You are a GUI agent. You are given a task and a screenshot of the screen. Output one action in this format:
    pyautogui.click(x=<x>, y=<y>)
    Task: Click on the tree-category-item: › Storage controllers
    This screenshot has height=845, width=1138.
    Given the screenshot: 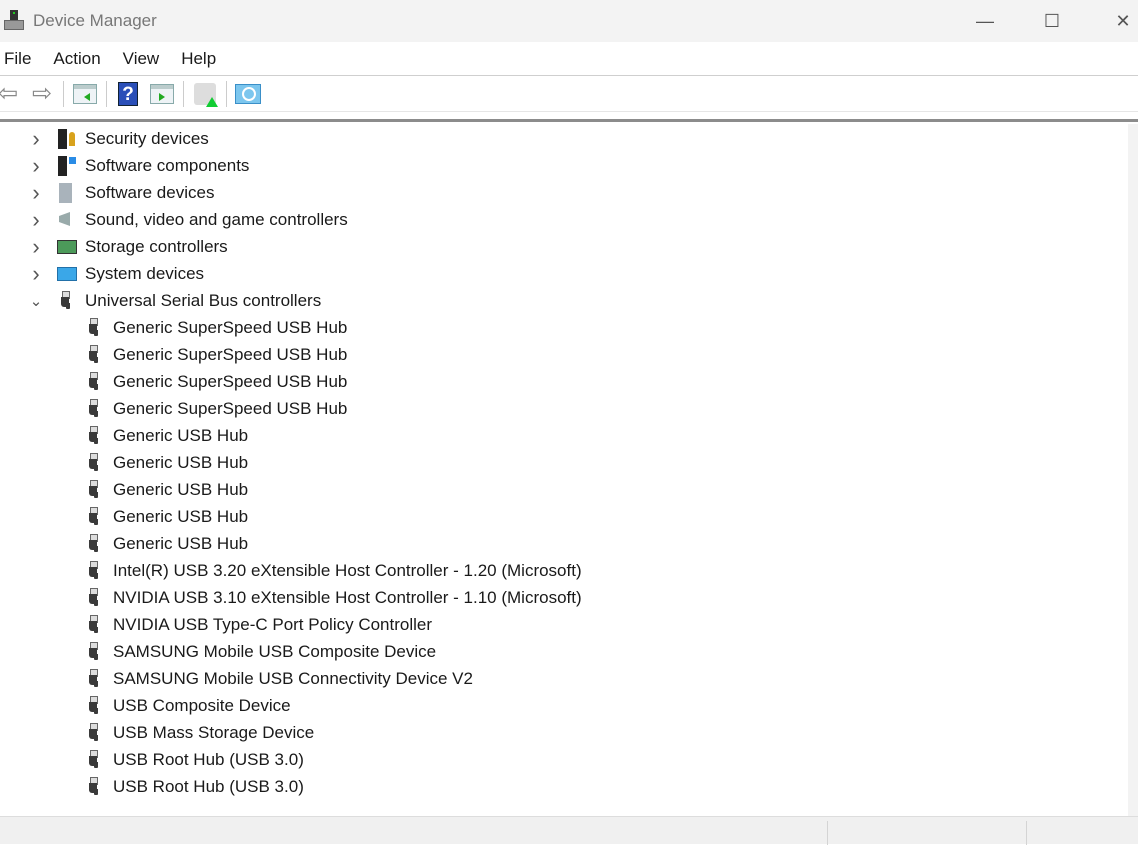 What is the action you would take?
    pyautogui.click(x=130, y=246)
    